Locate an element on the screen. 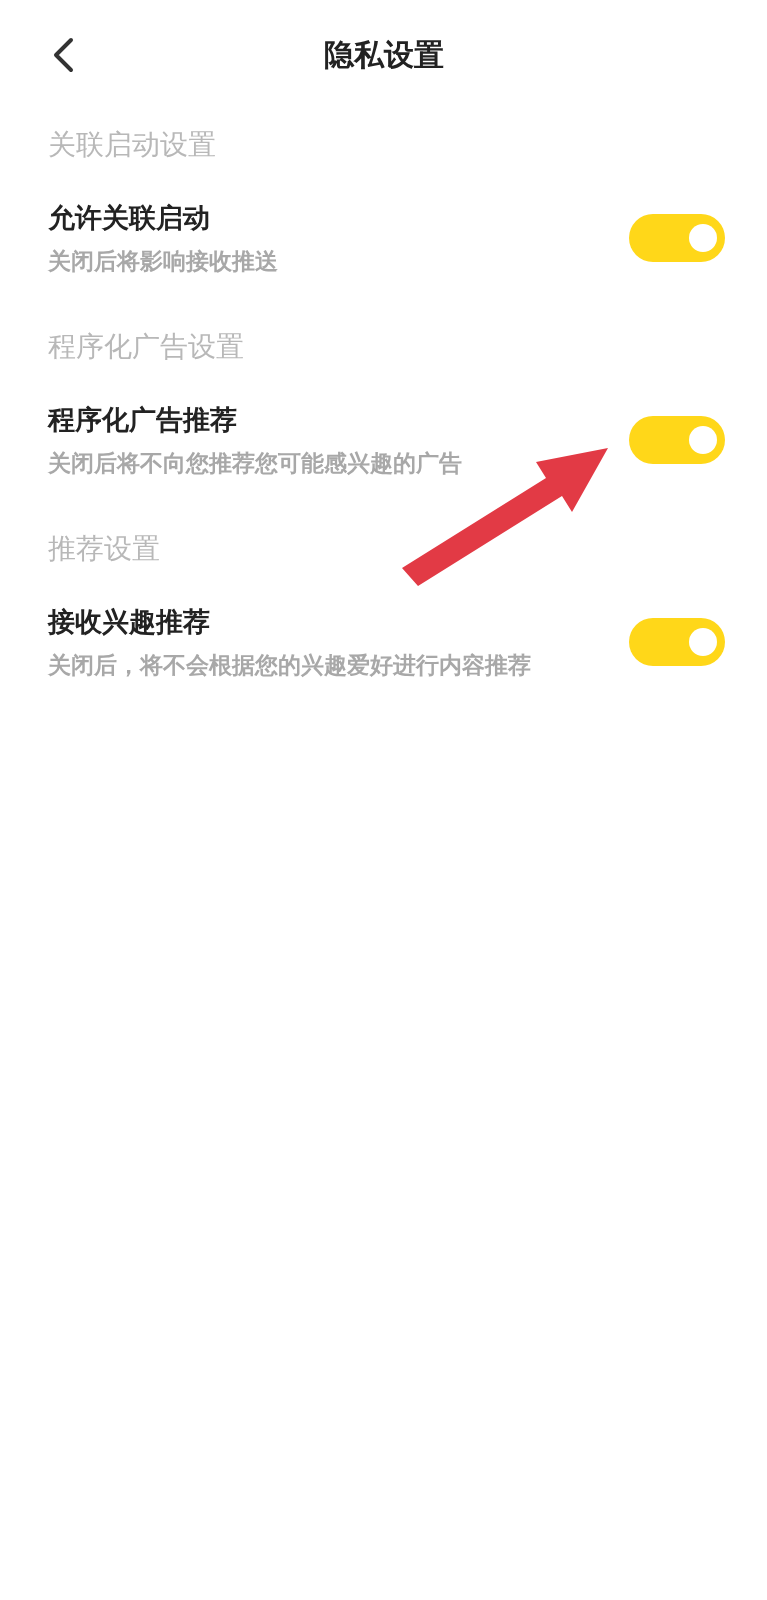 The height and width of the screenshot is (1600, 767). setting-description: 关闭后将不向您推荐您可能感兴趣的广告 is located at coordinates (255, 463).